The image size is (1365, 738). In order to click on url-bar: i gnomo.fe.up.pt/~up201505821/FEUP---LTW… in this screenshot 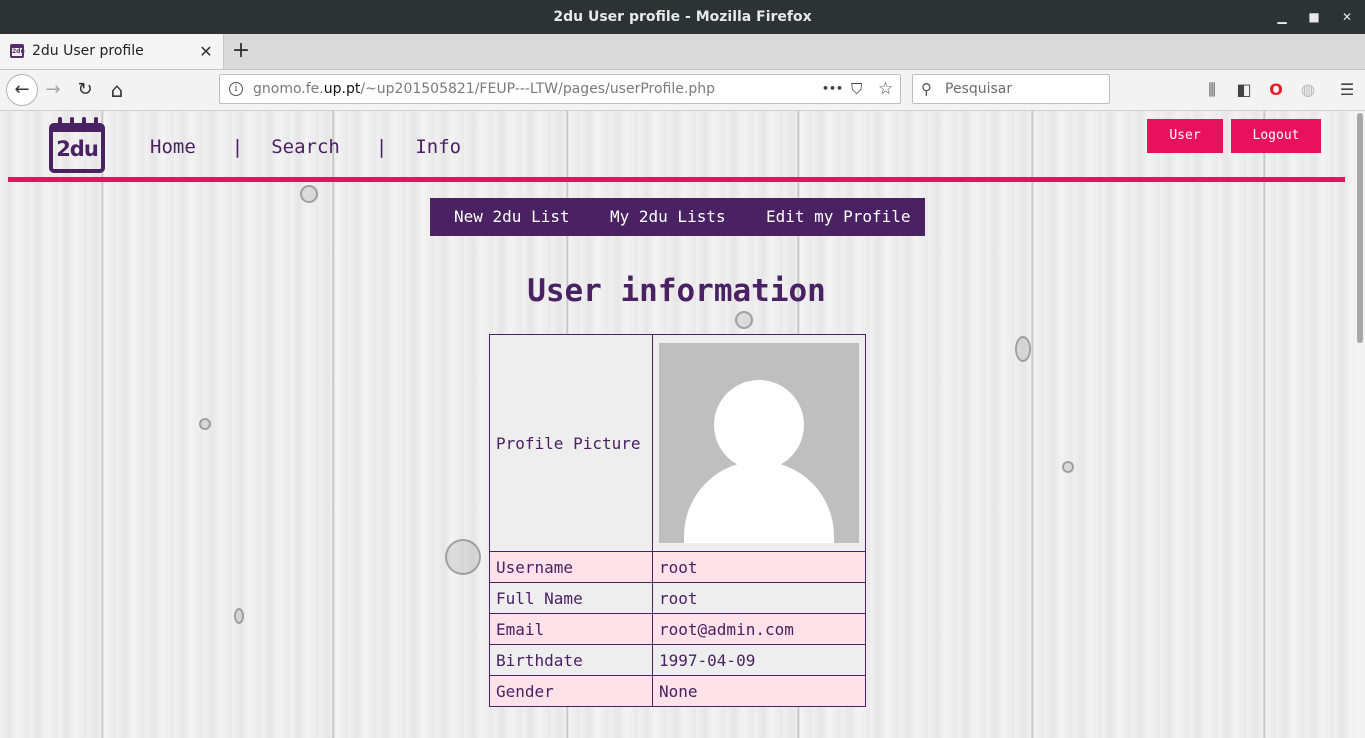, I will do `click(560, 89)`.